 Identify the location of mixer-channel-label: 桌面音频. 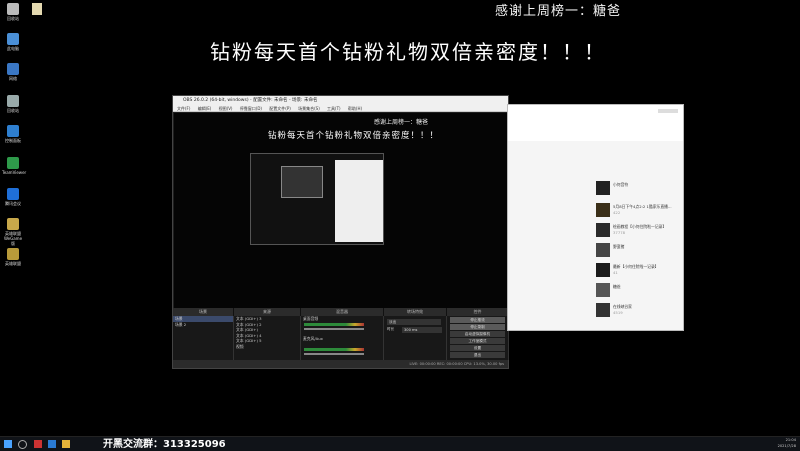
(311, 318).